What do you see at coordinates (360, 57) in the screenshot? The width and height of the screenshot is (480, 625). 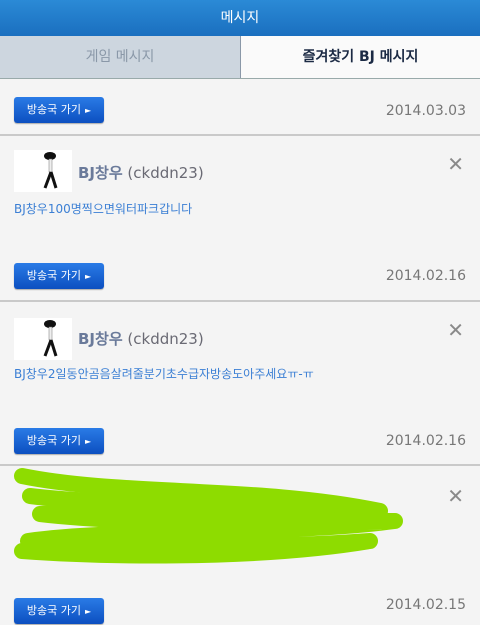 I see `tab-favorite-bj-messages: 즐겨찾기 BJ 메시지` at bounding box center [360, 57].